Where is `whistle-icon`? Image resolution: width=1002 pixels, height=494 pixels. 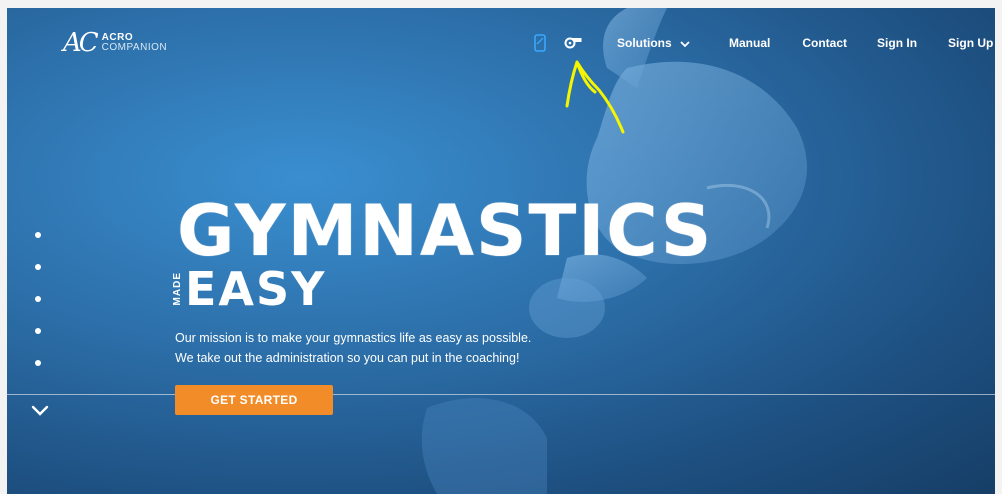
whistle-icon is located at coordinates (573, 45).